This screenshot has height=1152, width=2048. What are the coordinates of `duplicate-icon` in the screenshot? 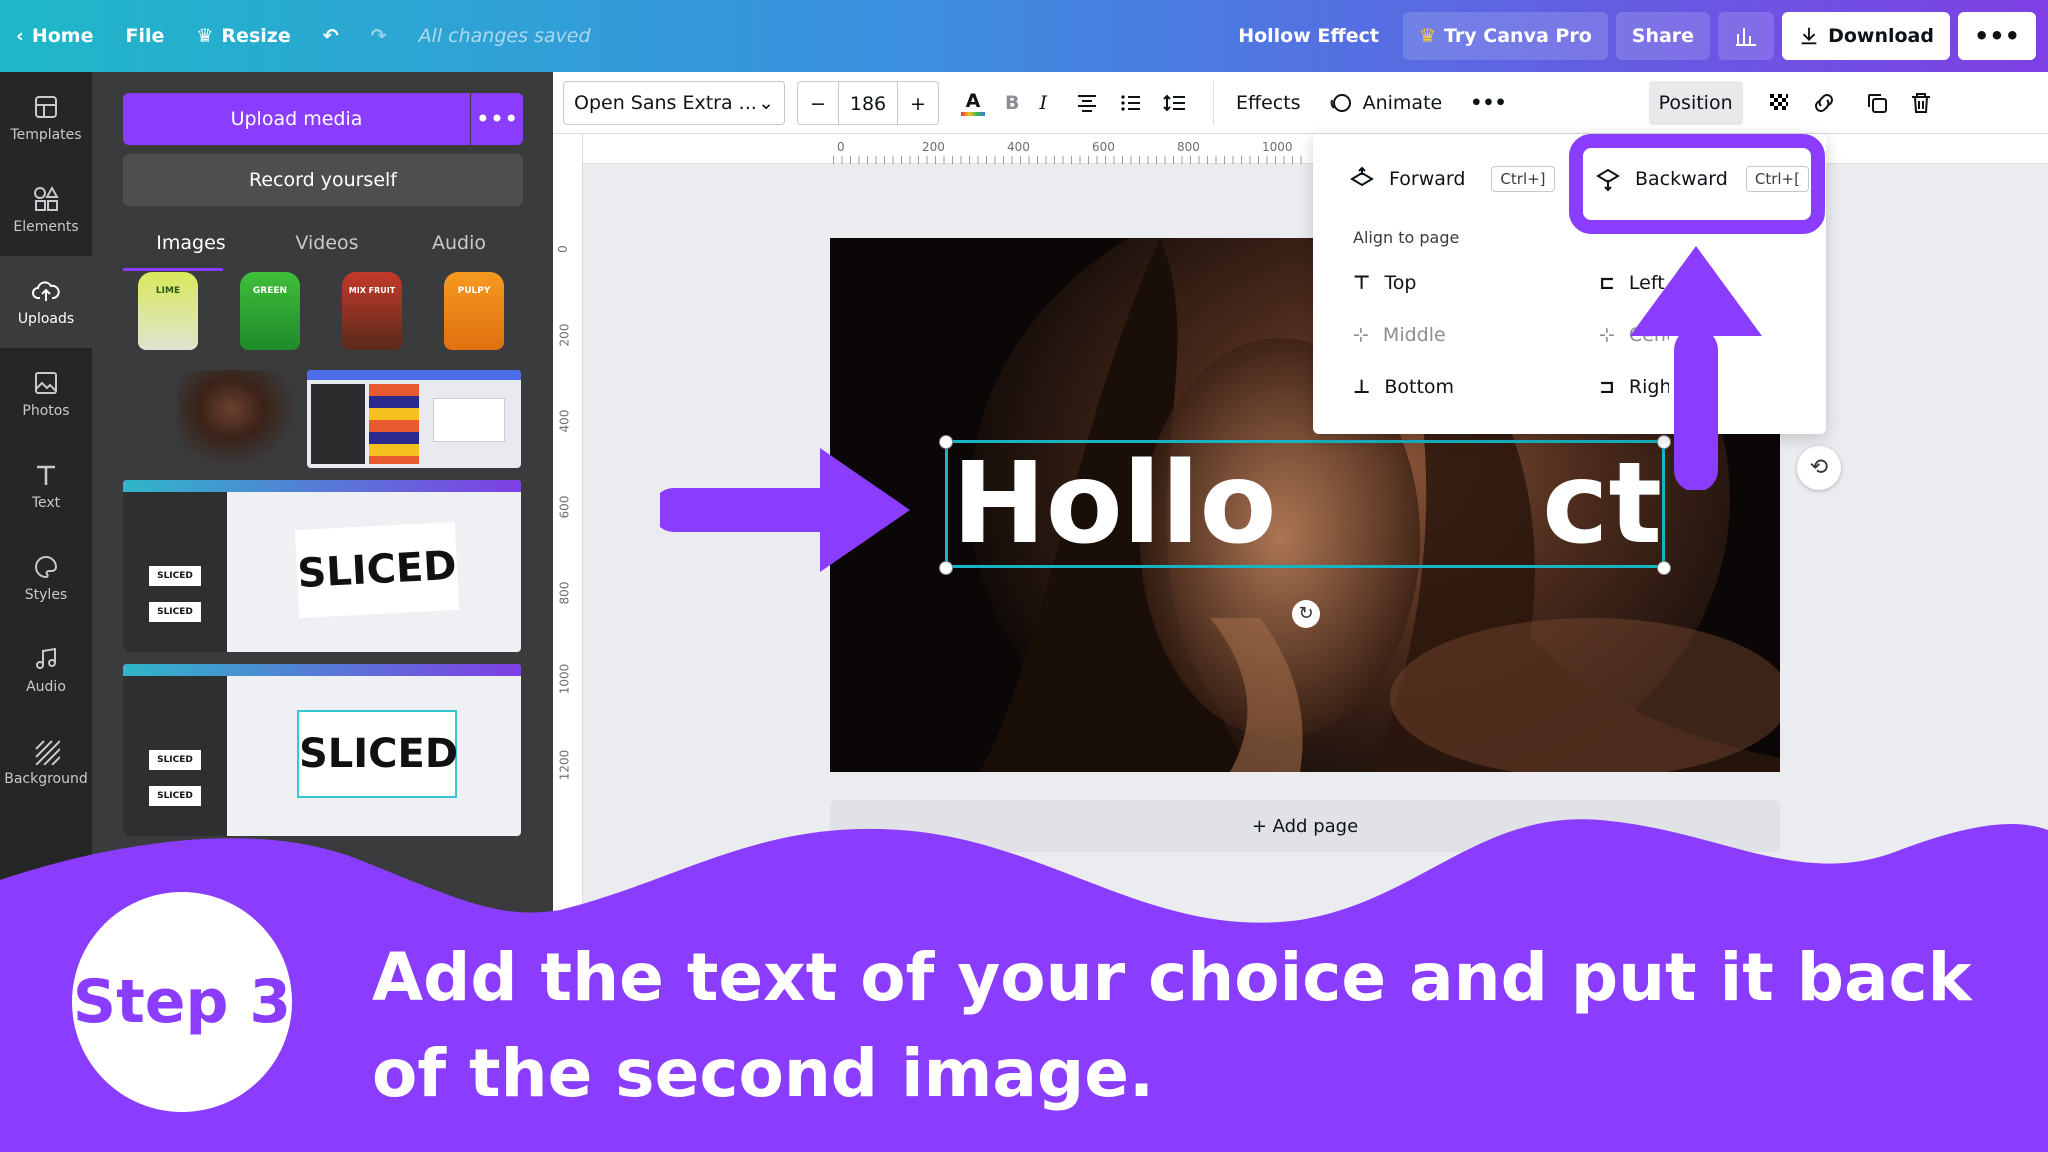 It's located at (1877, 103).